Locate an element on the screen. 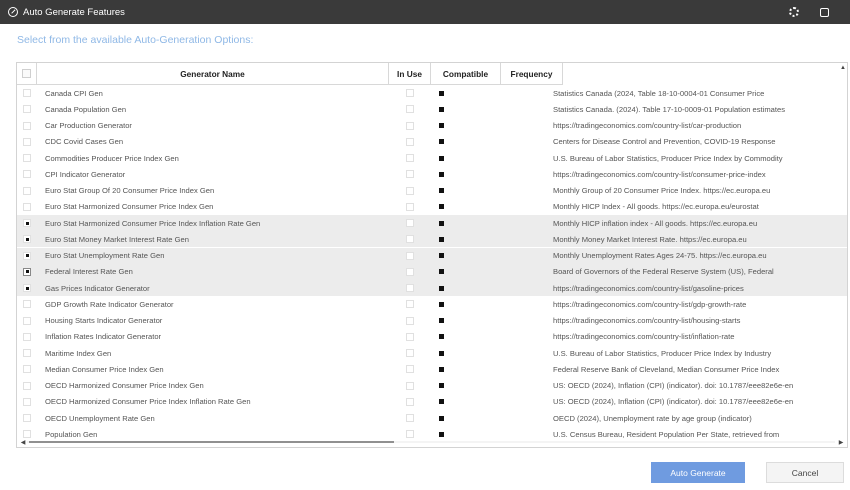  scroll-up-arrow-icon: ▲ is located at coordinates (843, 68).